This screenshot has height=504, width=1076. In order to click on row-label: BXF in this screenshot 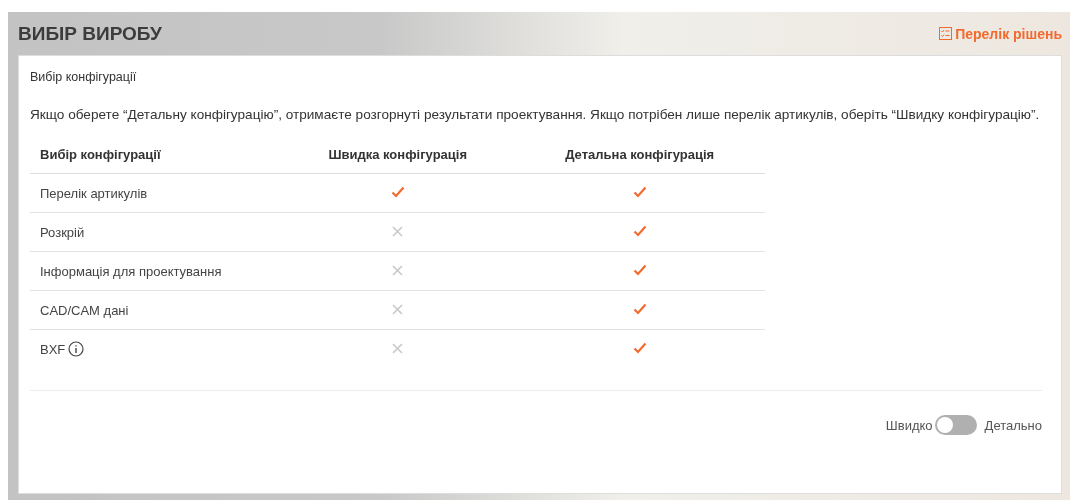, I will do `click(53, 349)`.